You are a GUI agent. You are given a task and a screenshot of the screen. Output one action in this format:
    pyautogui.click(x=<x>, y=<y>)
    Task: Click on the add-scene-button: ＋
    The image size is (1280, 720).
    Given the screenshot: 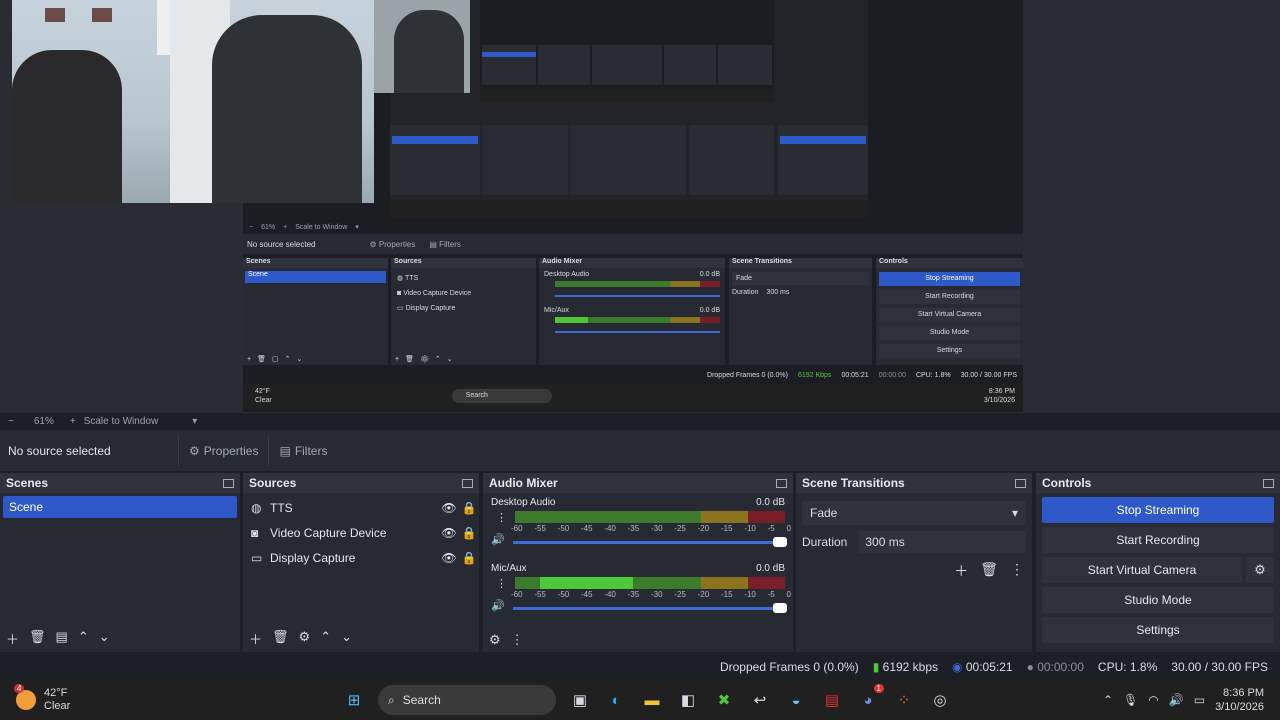 What is the action you would take?
    pyautogui.click(x=12, y=638)
    